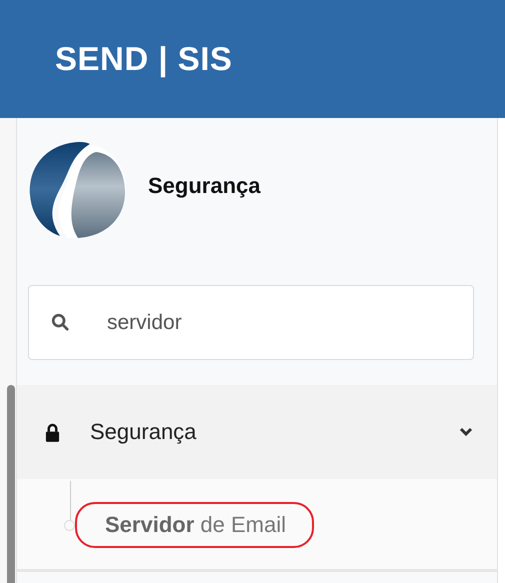 This screenshot has height=583, width=505. Describe the element at coordinates (11, 484) in the screenshot. I see `scrollbar-thumb` at that location.